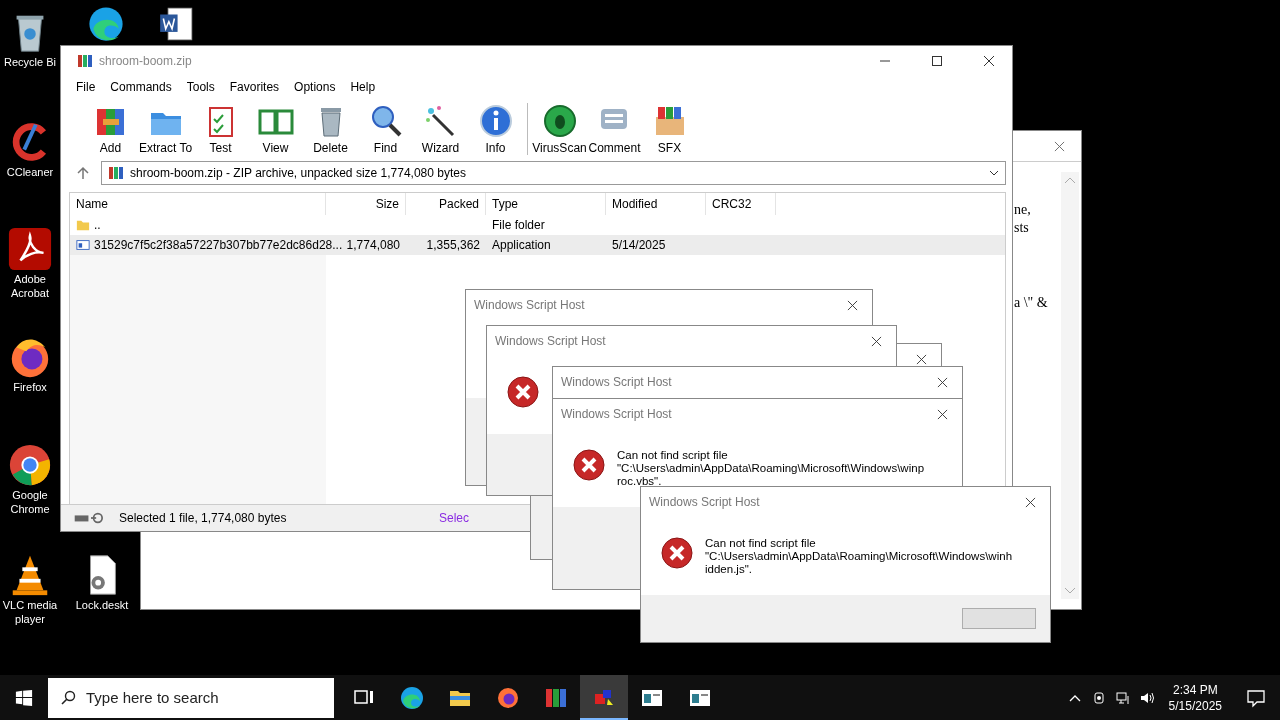  Describe the element at coordinates (275, 129) in the screenshot. I see `toolbar-button: View` at that location.